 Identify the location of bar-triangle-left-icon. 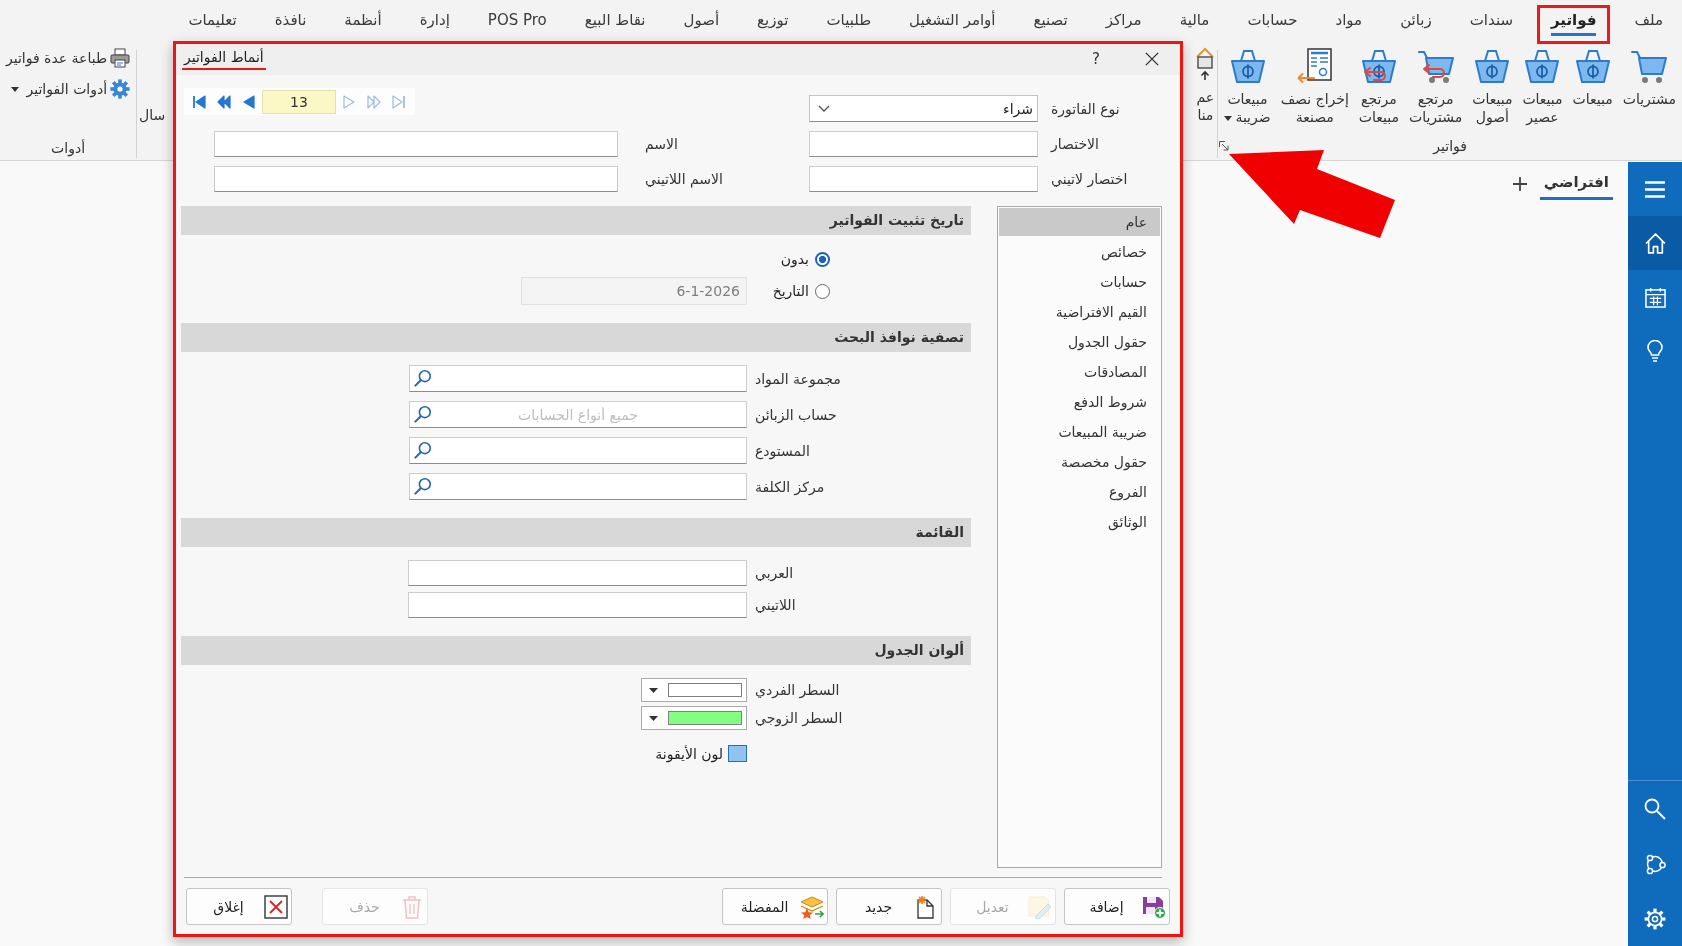
(199, 101).